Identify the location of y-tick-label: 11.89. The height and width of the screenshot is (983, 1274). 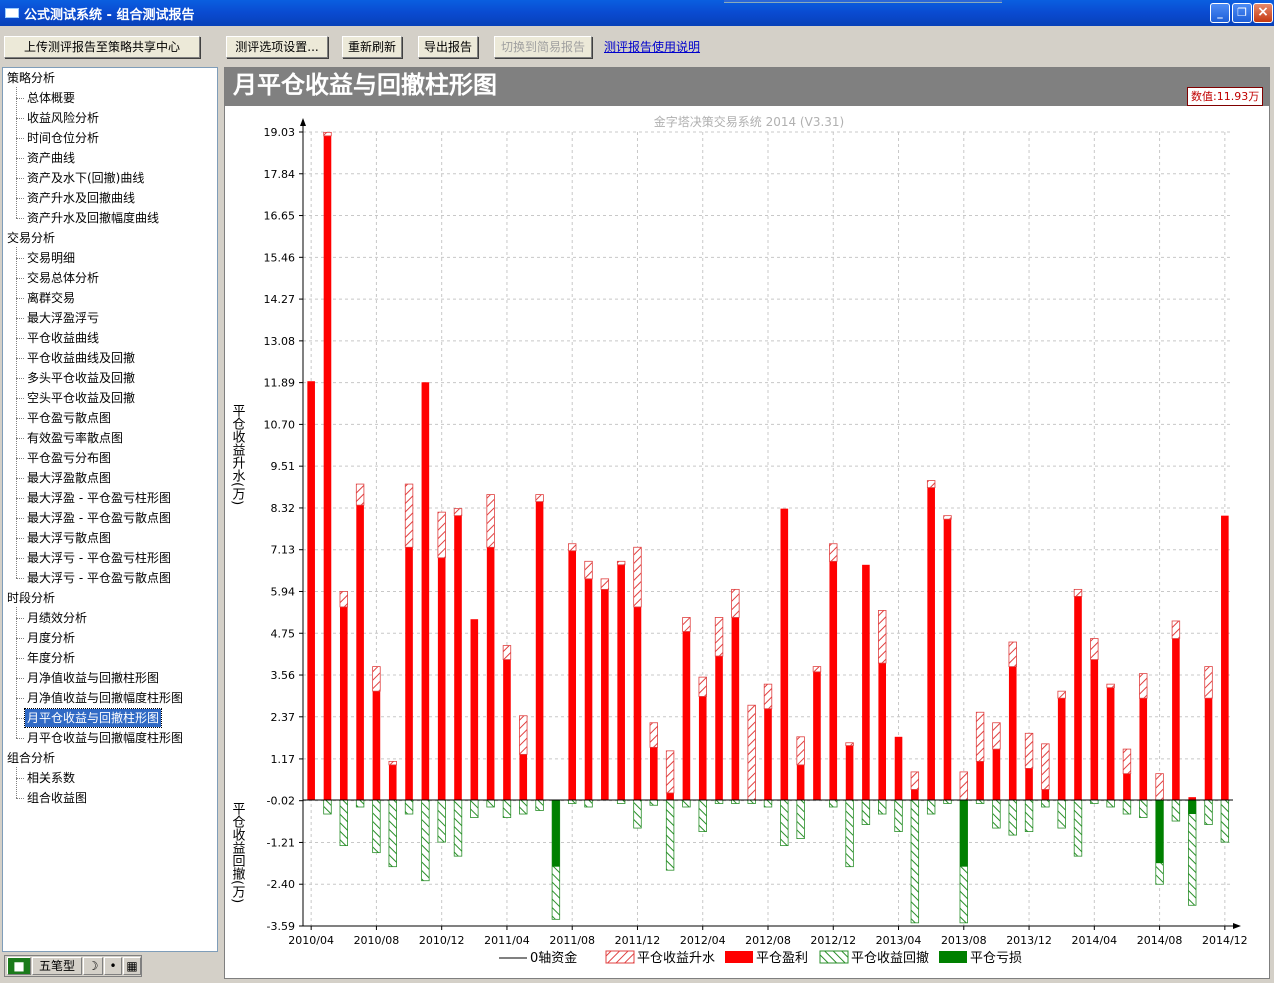
(280, 383).